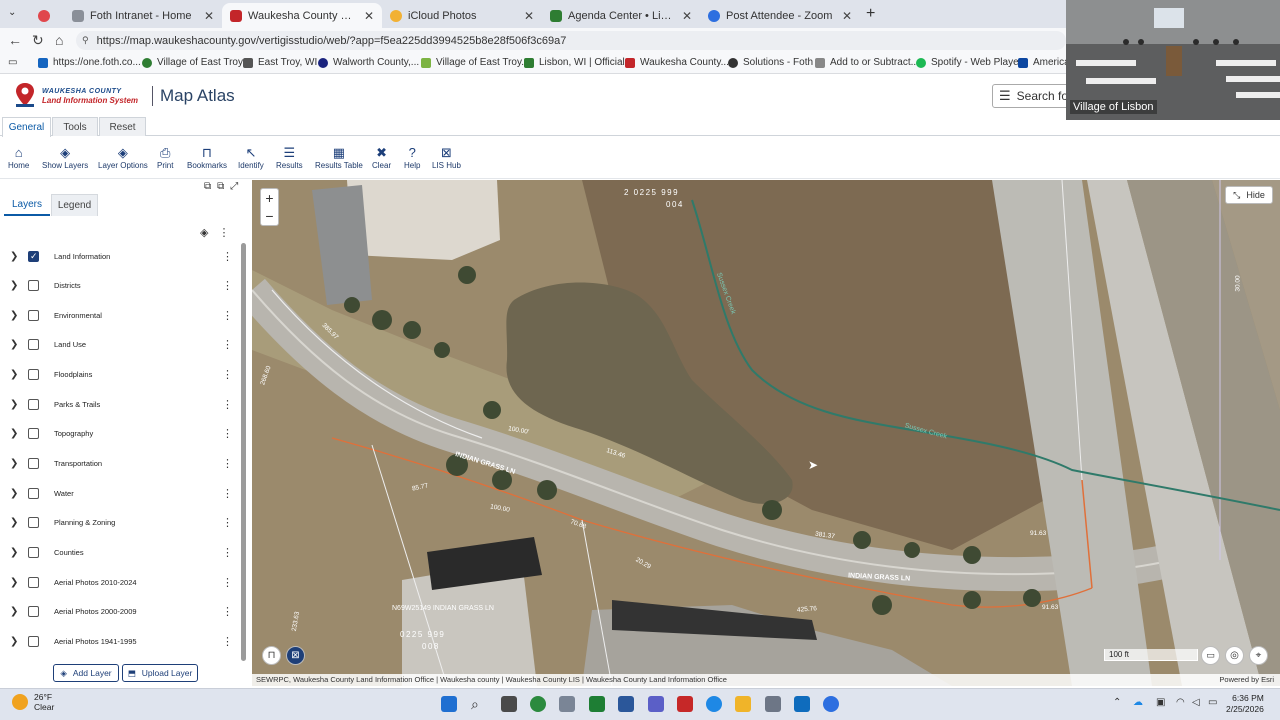 This screenshot has width=1280, height=720. What do you see at coordinates (1258, 655) in the screenshot?
I see `locate-button: ⌖` at bounding box center [1258, 655].